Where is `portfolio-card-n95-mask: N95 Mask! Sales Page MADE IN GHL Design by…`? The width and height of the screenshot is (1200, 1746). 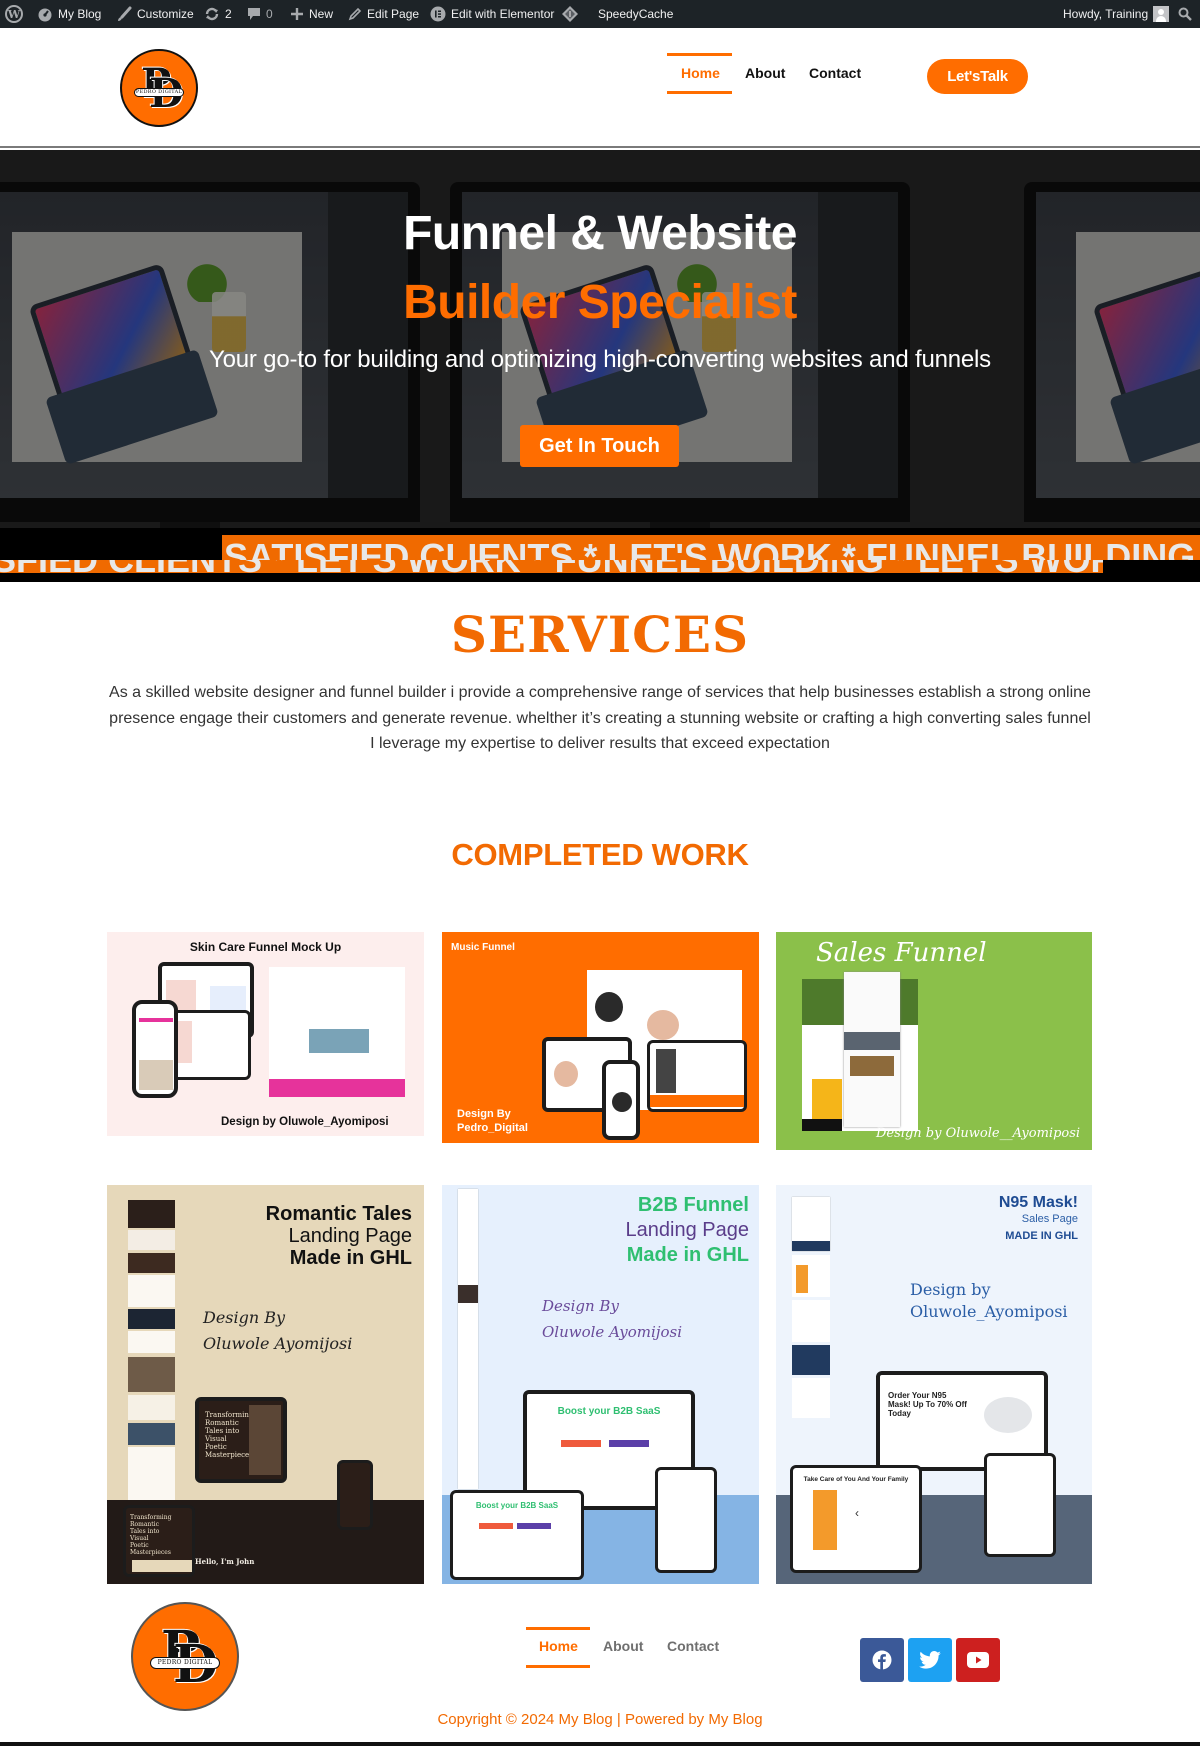 portfolio-card-n95-mask: N95 Mask! Sales Page MADE IN GHL Design by… is located at coordinates (934, 1384).